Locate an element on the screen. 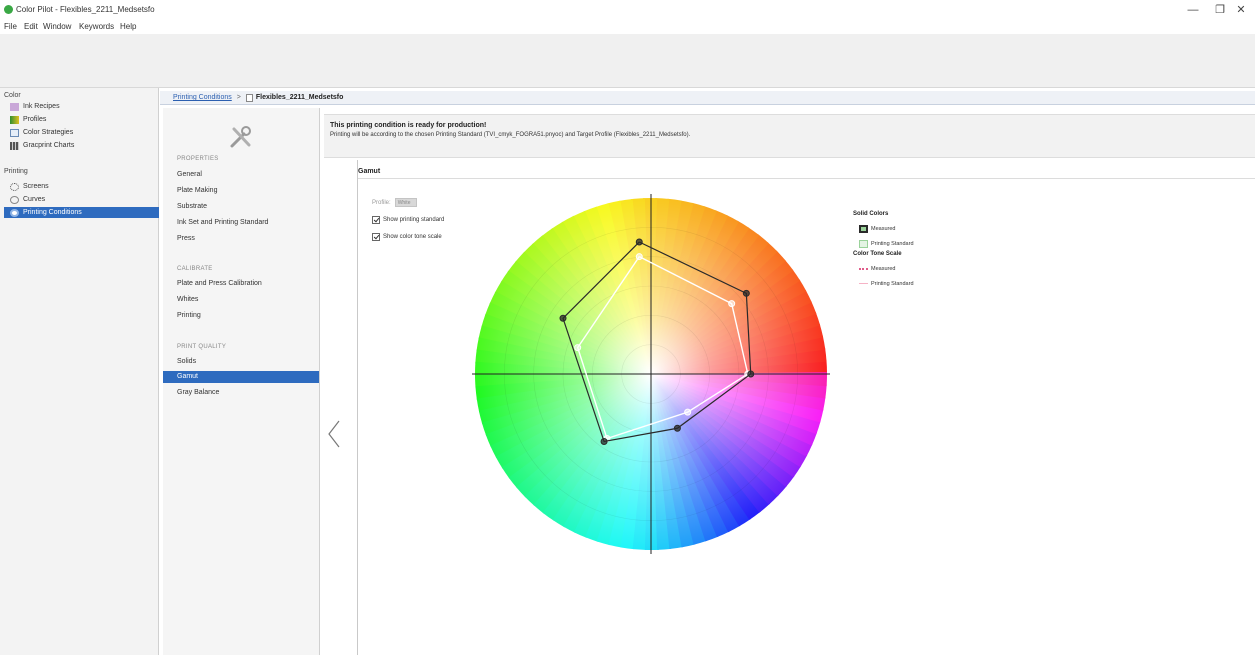 Image resolution: width=1255 pixels, height=655 pixels. swatch-tone-standard is located at coordinates (863, 283).